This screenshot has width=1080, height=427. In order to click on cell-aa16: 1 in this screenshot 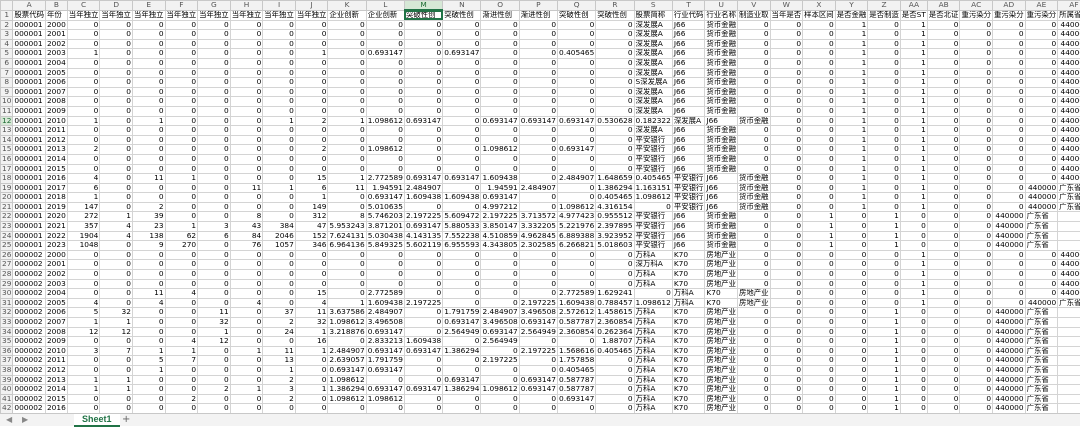, I will do `click(913, 159)`.